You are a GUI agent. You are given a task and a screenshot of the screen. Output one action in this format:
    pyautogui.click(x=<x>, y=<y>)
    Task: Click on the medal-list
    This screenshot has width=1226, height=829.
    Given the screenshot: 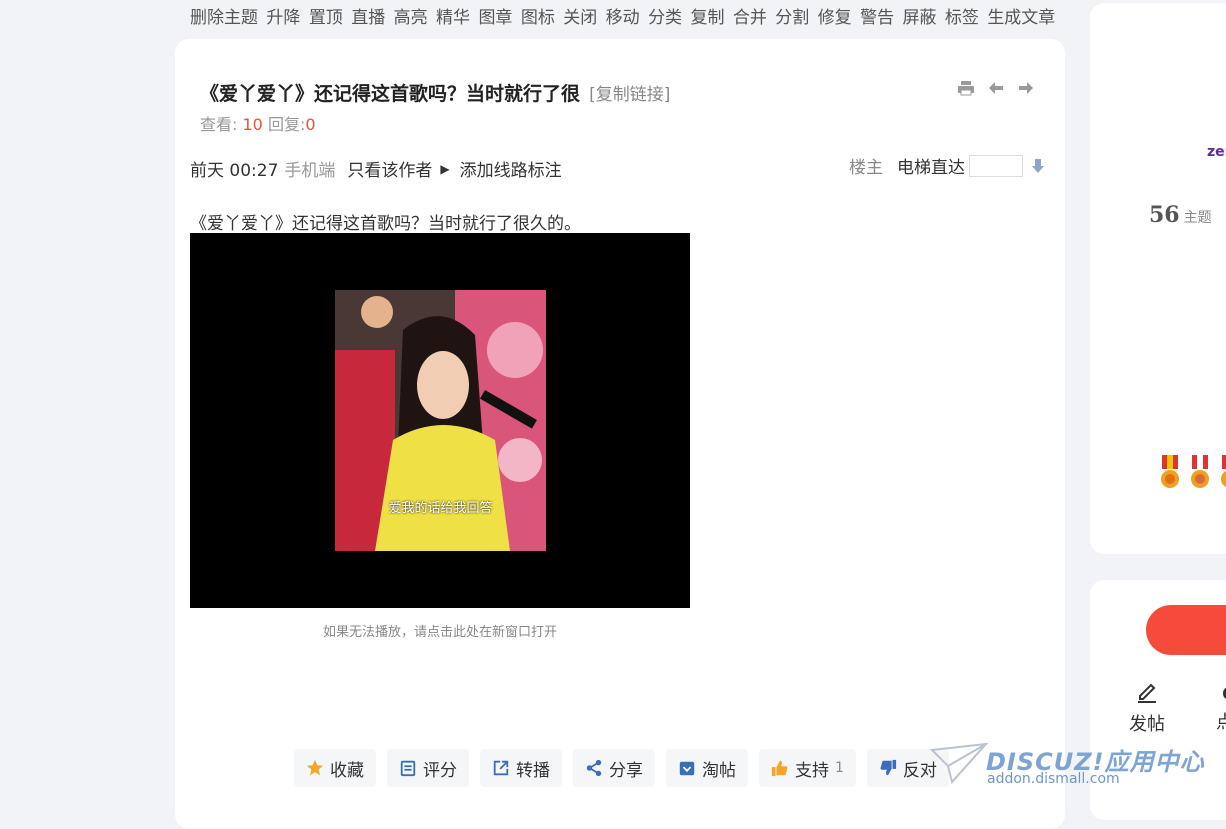 What is the action you would take?
    pyautogui.click(x=1192, y=473)
    